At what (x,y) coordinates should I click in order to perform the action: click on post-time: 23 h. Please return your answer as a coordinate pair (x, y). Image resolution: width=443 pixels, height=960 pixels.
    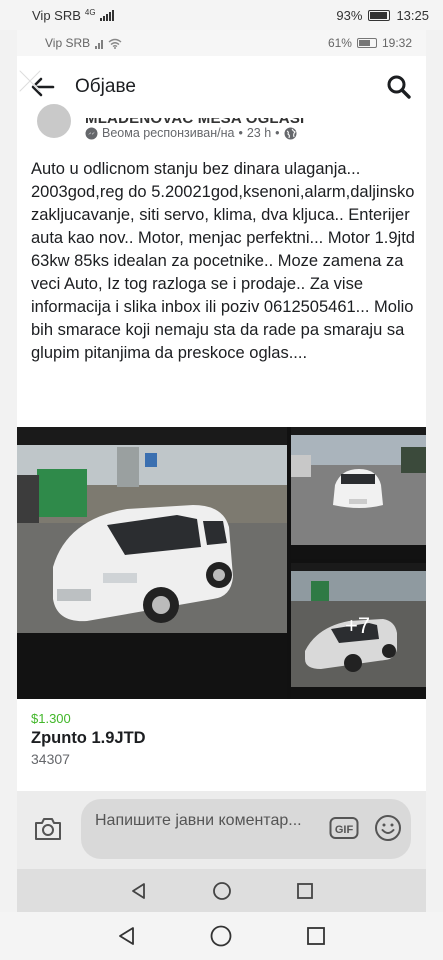
    Looking at the image, I should click on (259, 133).